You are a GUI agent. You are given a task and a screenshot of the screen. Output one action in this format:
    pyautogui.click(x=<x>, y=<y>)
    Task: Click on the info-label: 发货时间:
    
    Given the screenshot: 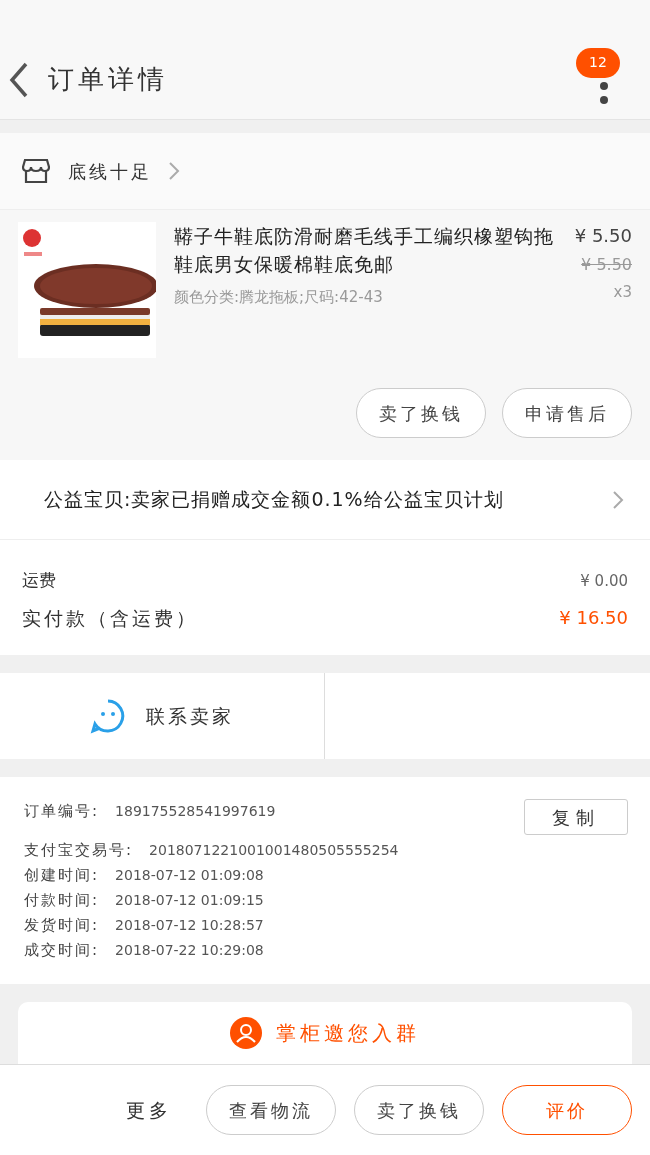 What is the action you would take?
    pyautogui.click(x=62, y=926)
    